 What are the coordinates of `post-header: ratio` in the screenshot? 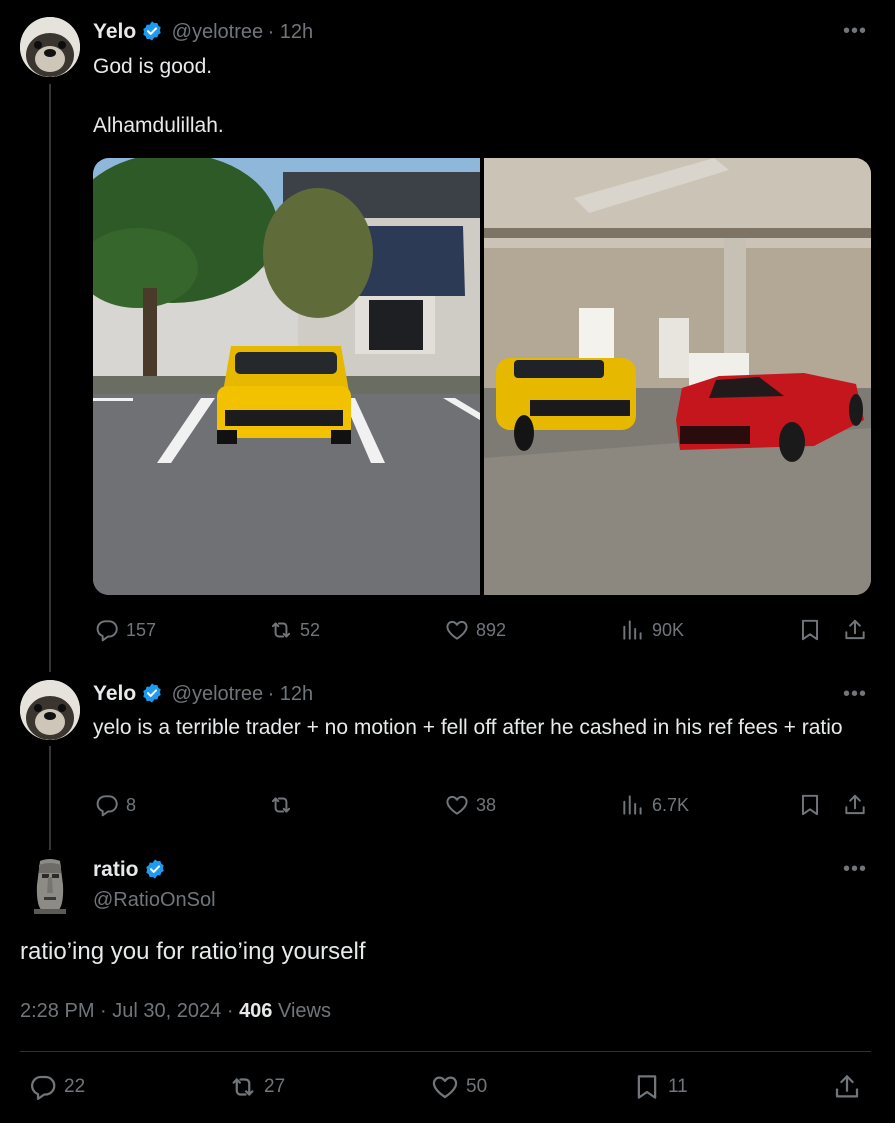 It's located at (129, 870).